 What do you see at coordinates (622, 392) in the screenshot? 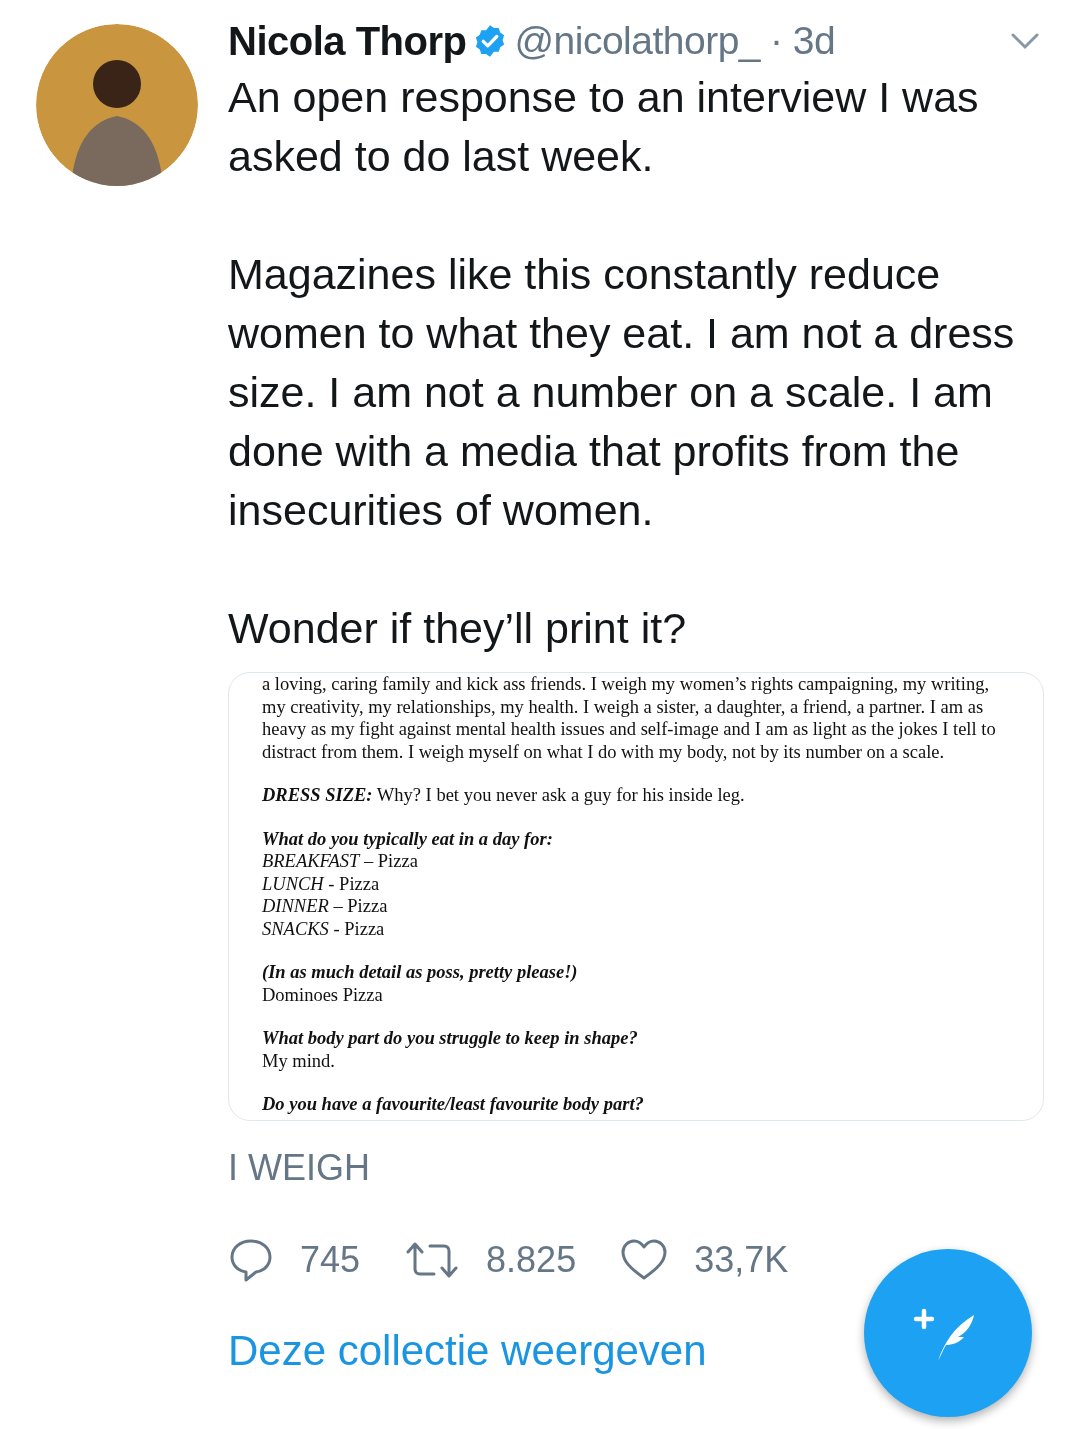
I see `tweet-text: Magazines like this constantly reduce women to what they eat. I am not a dress size. I am not a number on a scale. I am done with a media that profits from the insecurities of women.` at bounding box center [622, 392].